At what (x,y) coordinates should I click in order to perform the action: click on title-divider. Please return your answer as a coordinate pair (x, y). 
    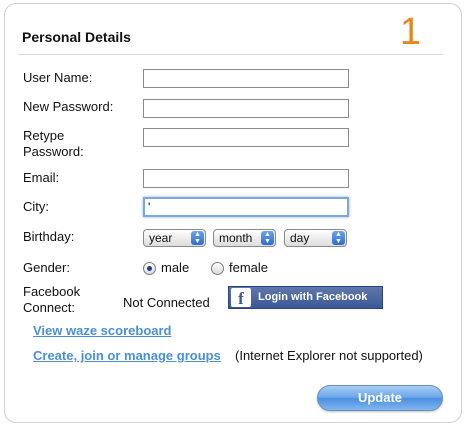
    Looking at the image, I should click on (230, 54).